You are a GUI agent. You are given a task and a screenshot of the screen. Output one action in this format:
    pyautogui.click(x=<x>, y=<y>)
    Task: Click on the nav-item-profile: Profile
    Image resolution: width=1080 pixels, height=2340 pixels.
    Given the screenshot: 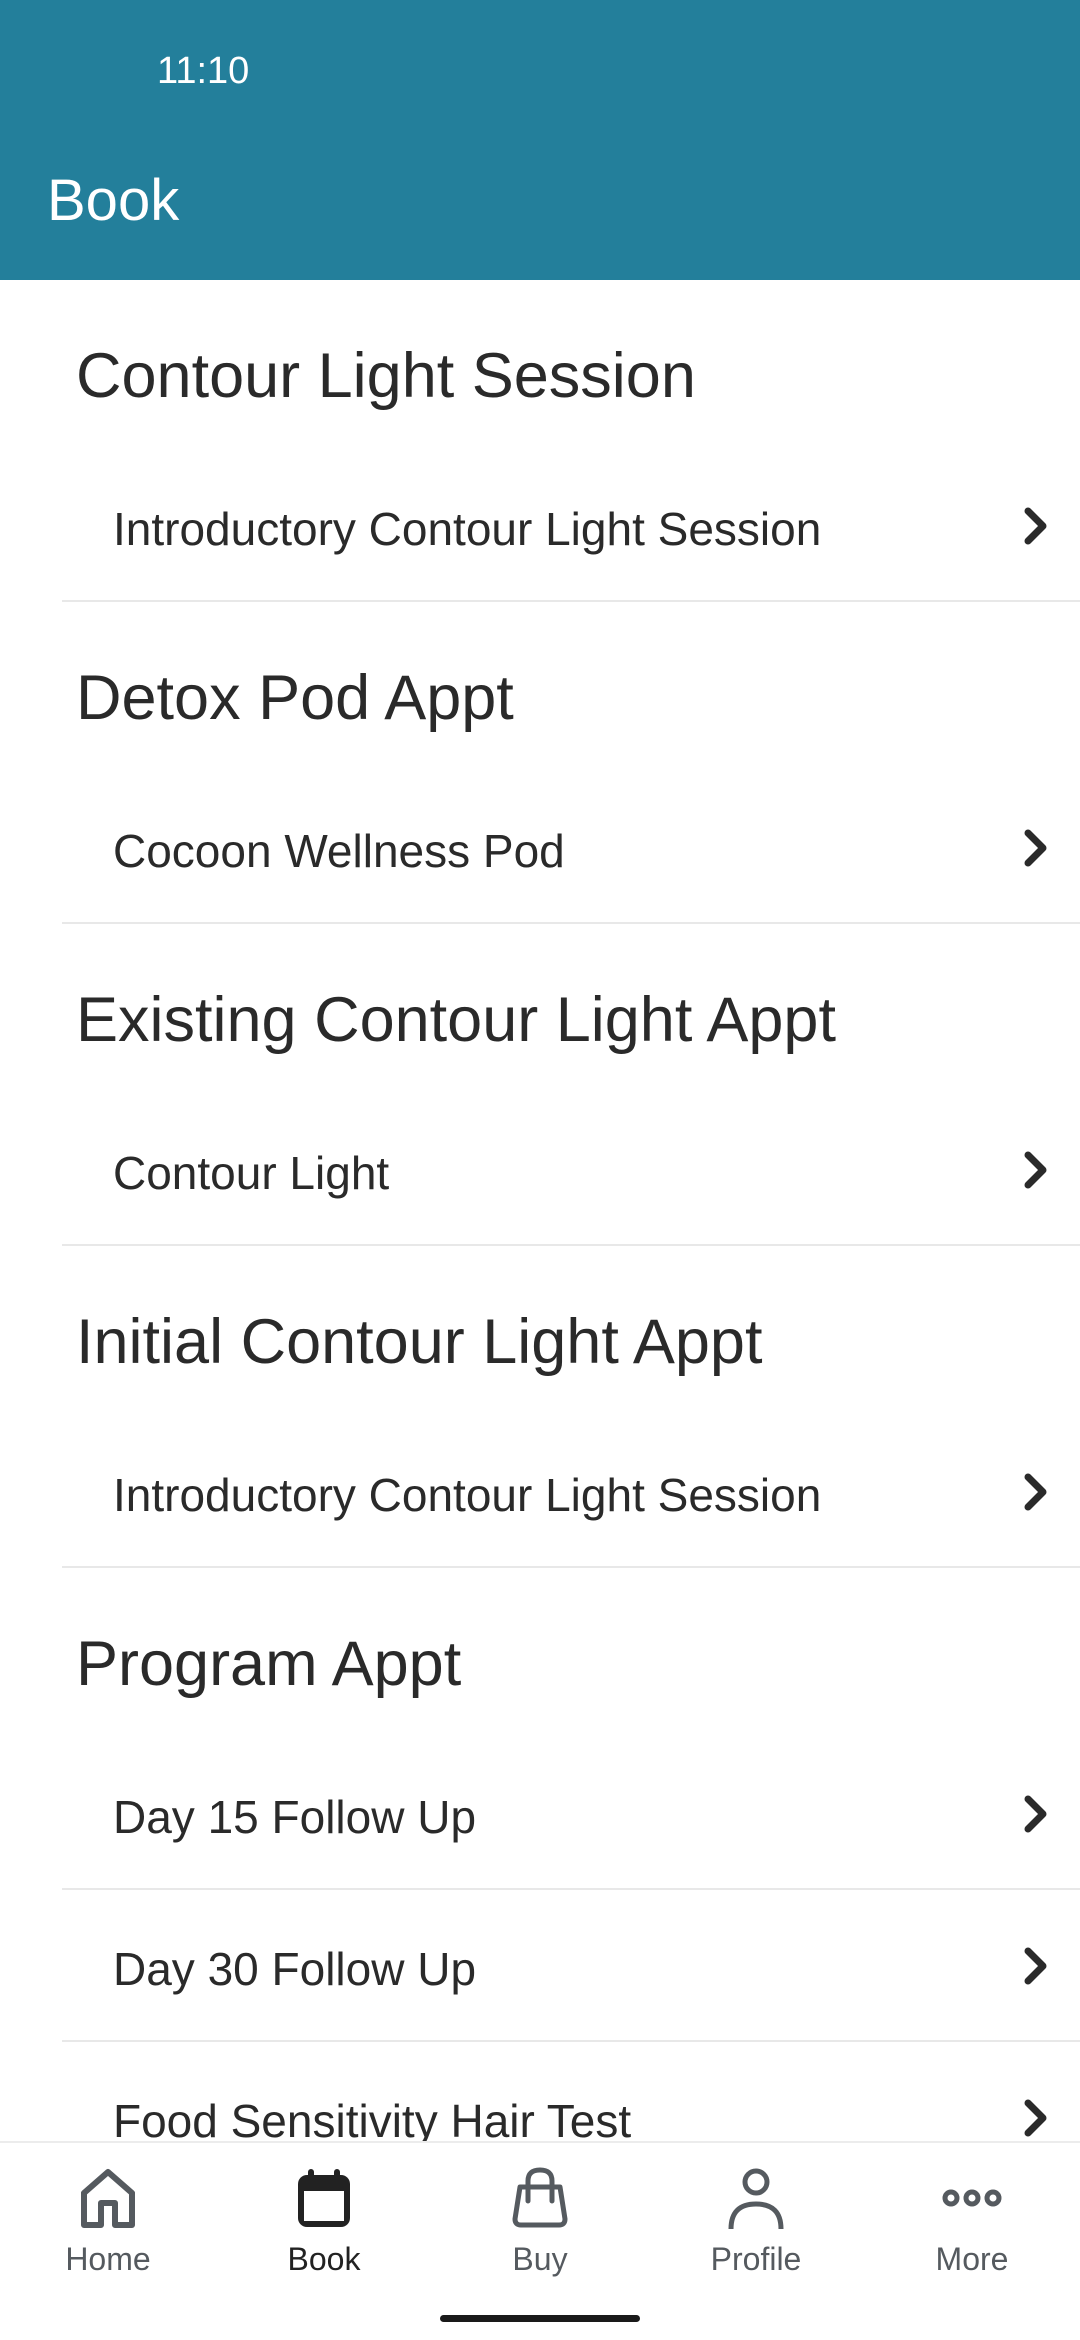 What is the action you would take?
    pyautogui.click(x=756, y=2218)
    